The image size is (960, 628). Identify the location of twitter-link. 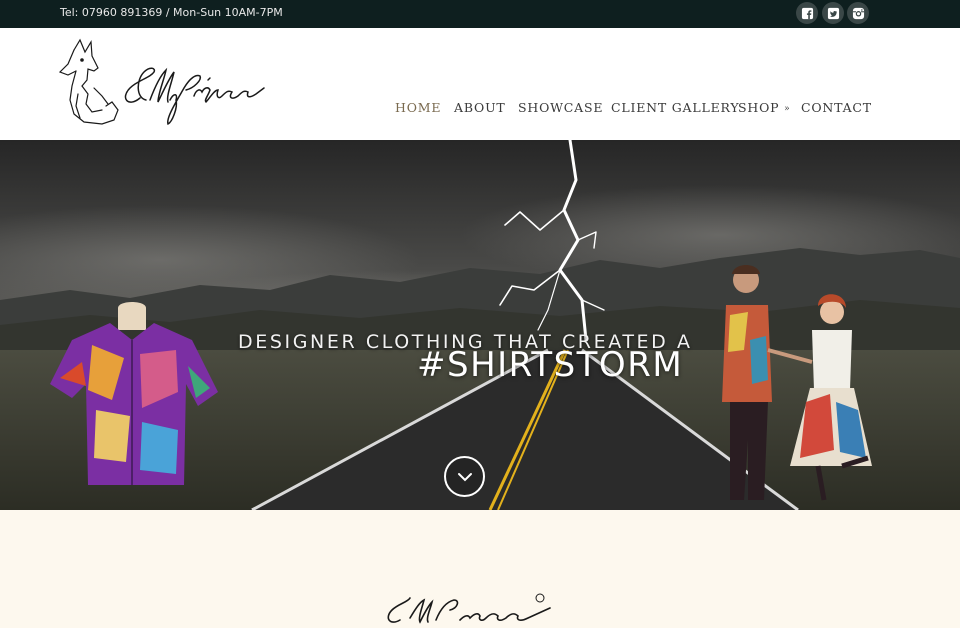
(833, 13).